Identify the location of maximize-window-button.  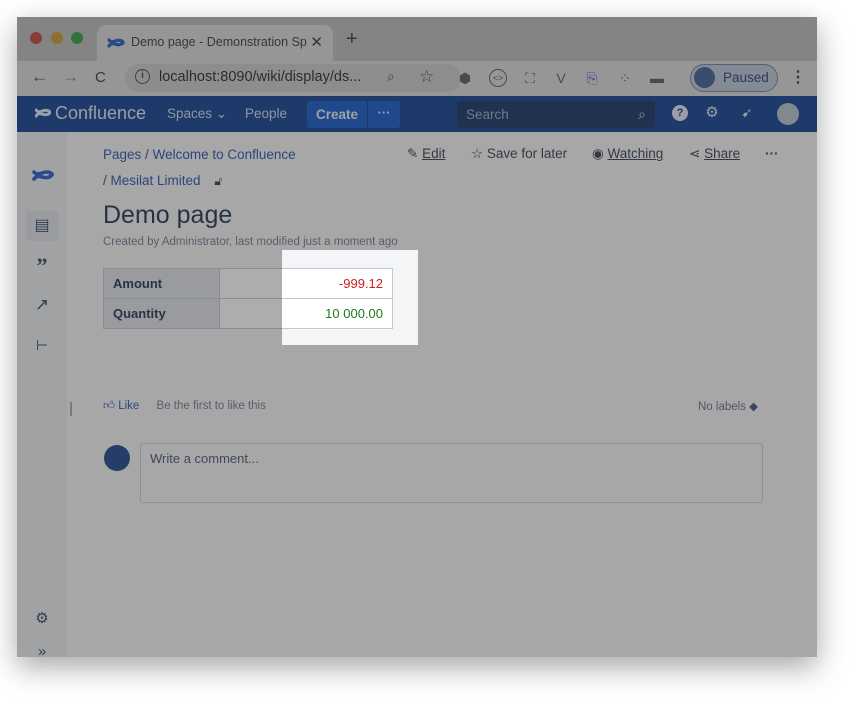
(77, 38).